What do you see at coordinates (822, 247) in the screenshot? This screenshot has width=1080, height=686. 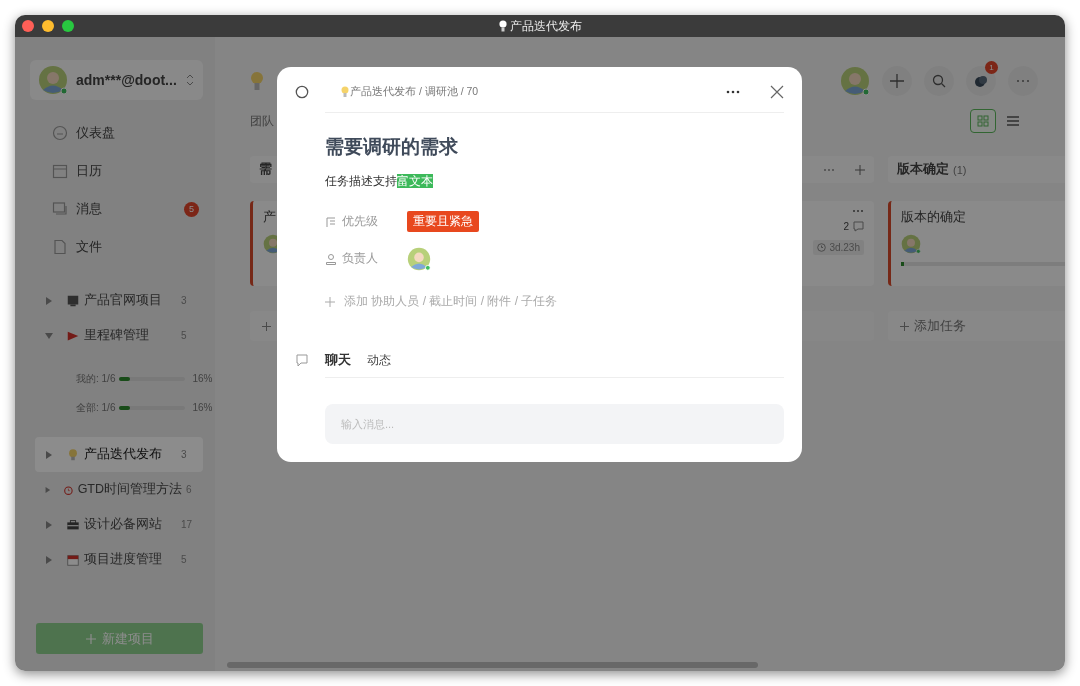 I see `clock-icon` at bounding box center [822, 247].